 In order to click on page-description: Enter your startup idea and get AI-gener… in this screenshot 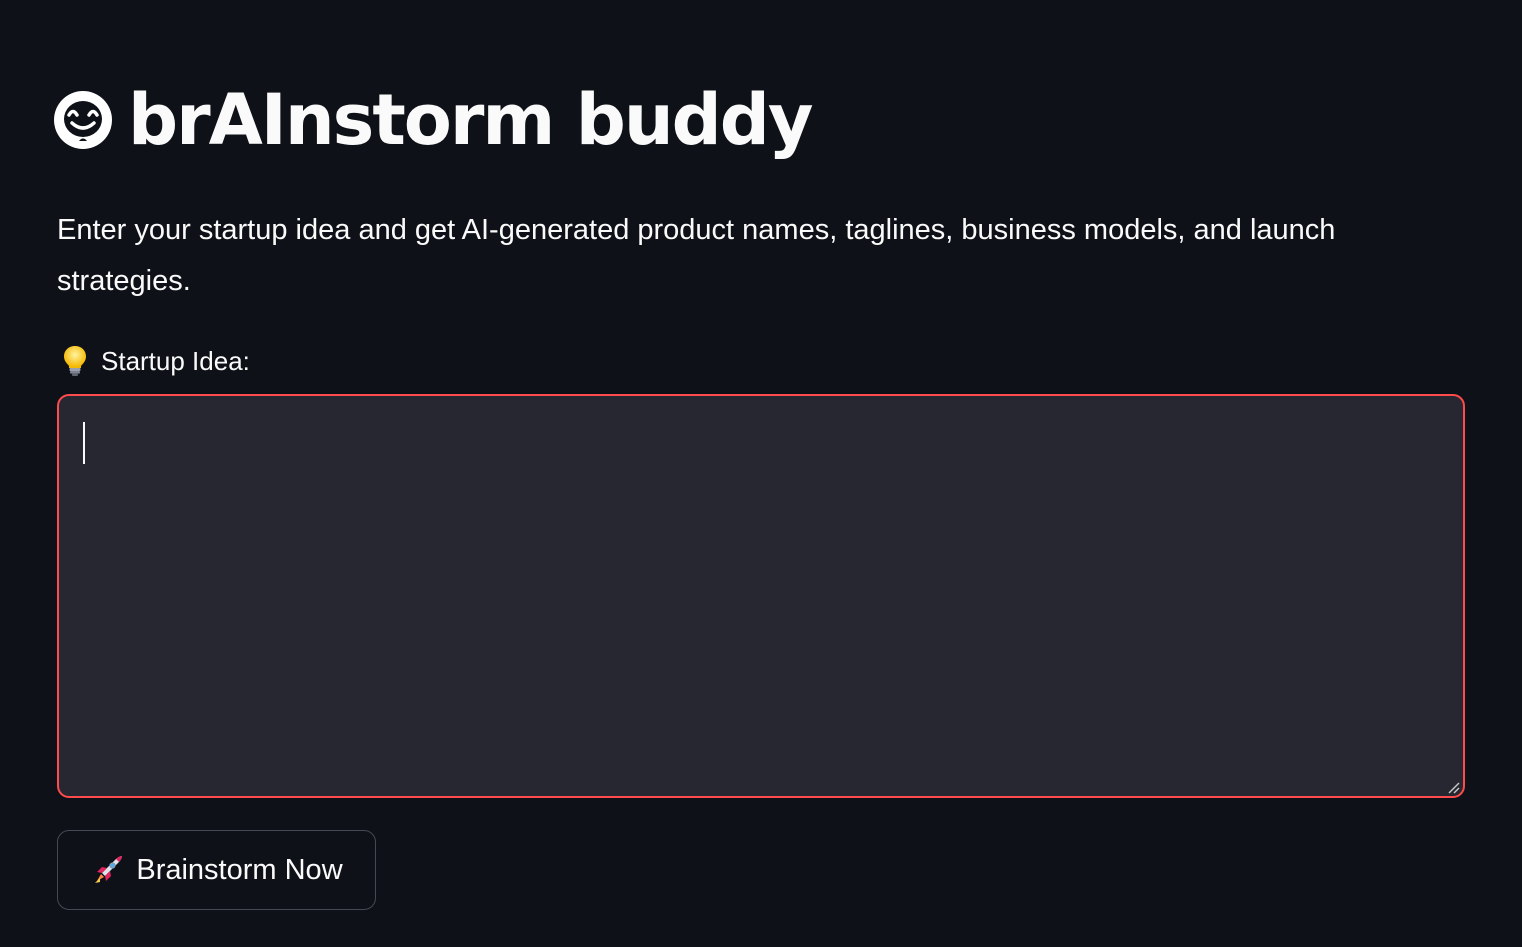, I will do `click(696, 255)`.